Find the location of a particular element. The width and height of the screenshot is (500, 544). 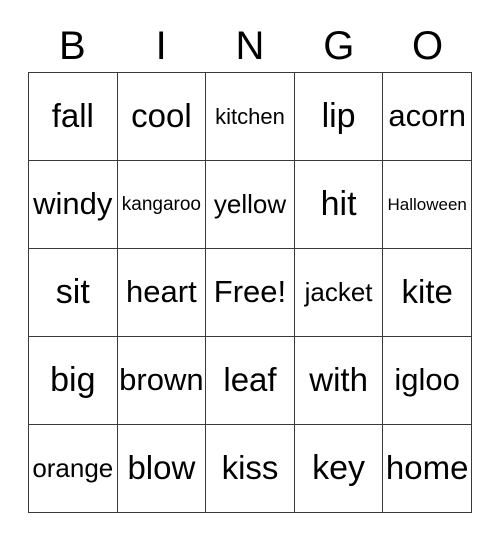

bingo-cell-o1: acorn is located at coordinates (427, 117).